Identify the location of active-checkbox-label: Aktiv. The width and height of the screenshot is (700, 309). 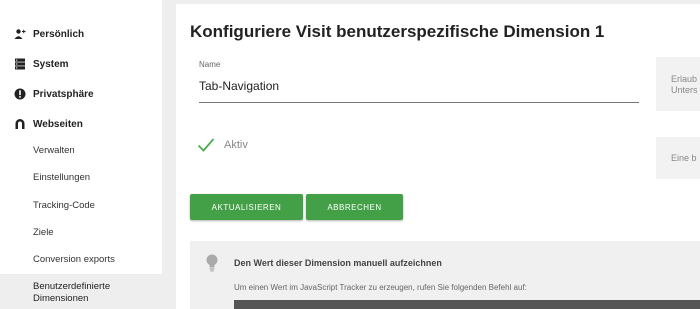
(236, 145).